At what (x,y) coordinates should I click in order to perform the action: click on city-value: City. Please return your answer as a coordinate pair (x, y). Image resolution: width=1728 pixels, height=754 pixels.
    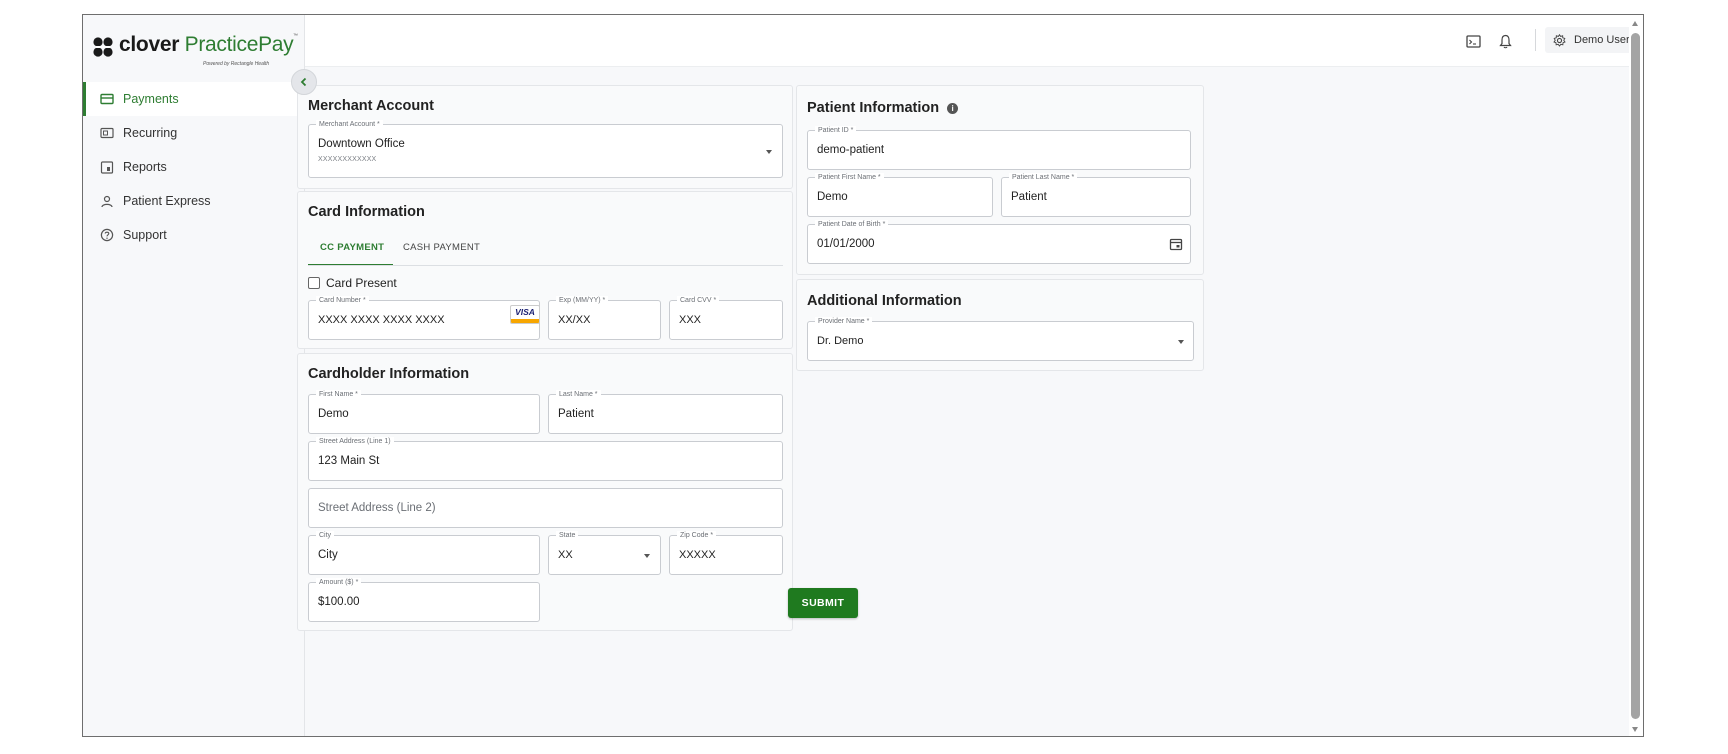
    Looking at the image, I should click on (328, 555).